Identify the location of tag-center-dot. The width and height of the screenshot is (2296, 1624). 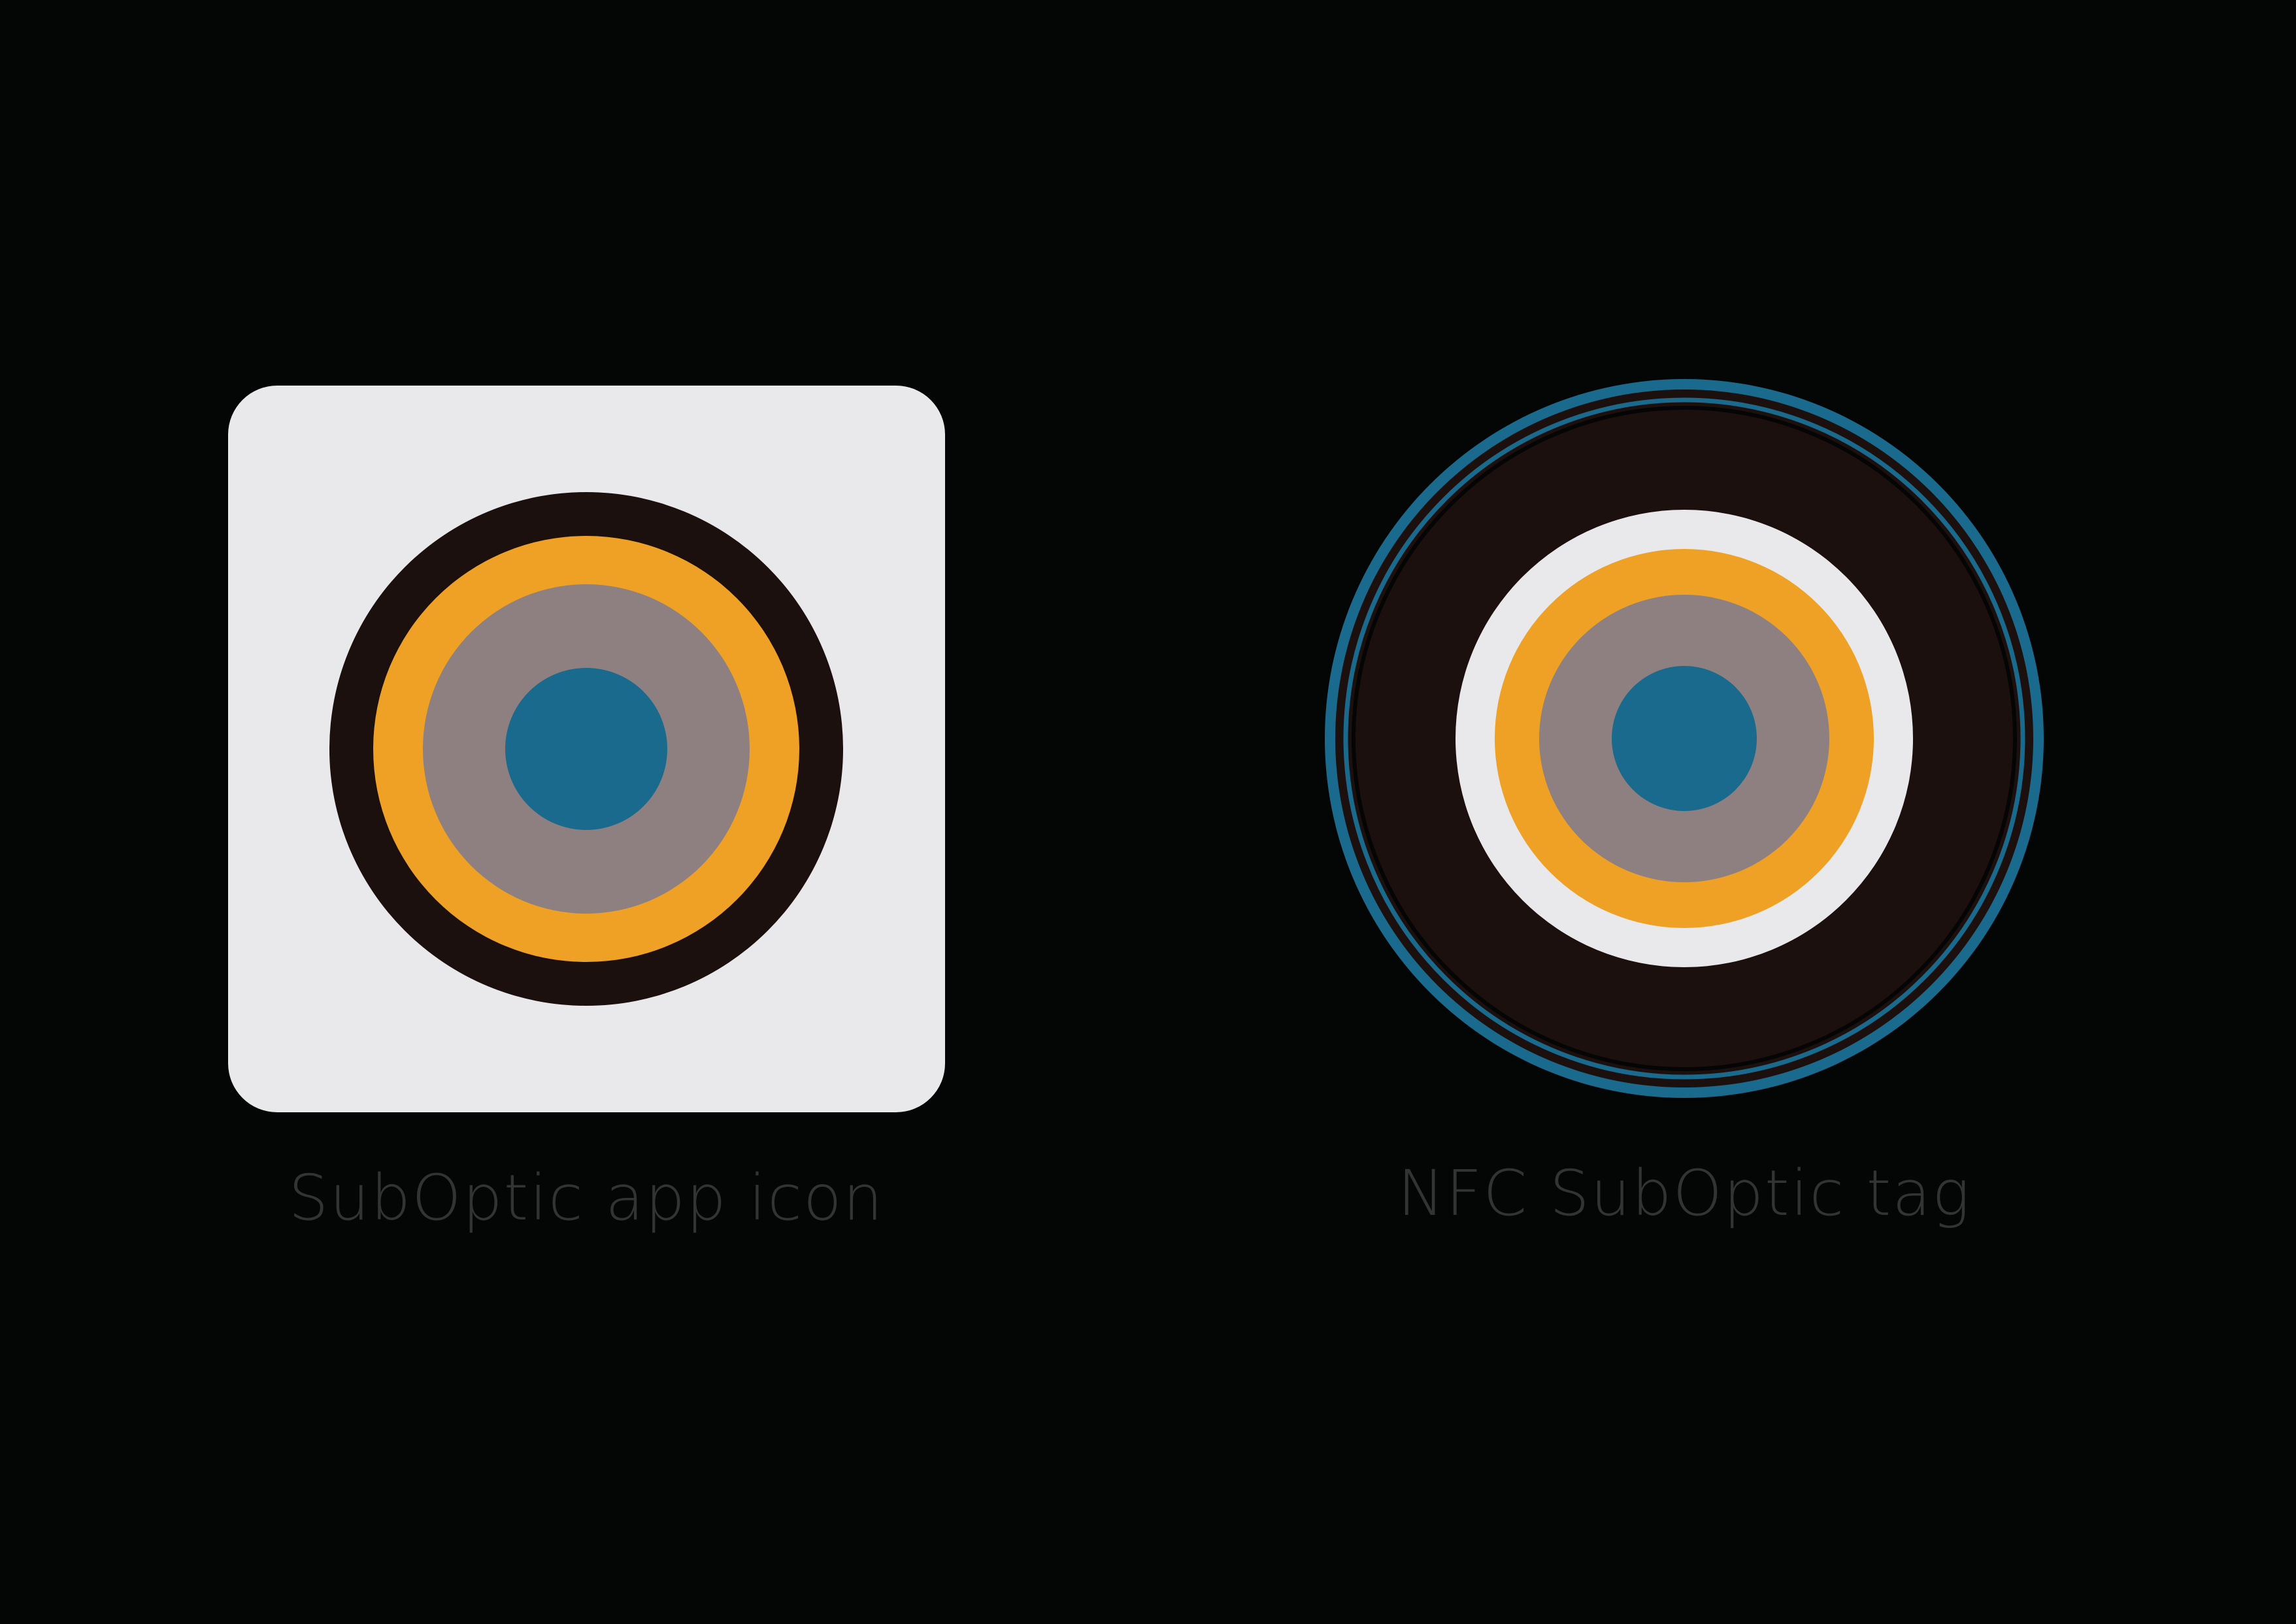
(1684, 739).